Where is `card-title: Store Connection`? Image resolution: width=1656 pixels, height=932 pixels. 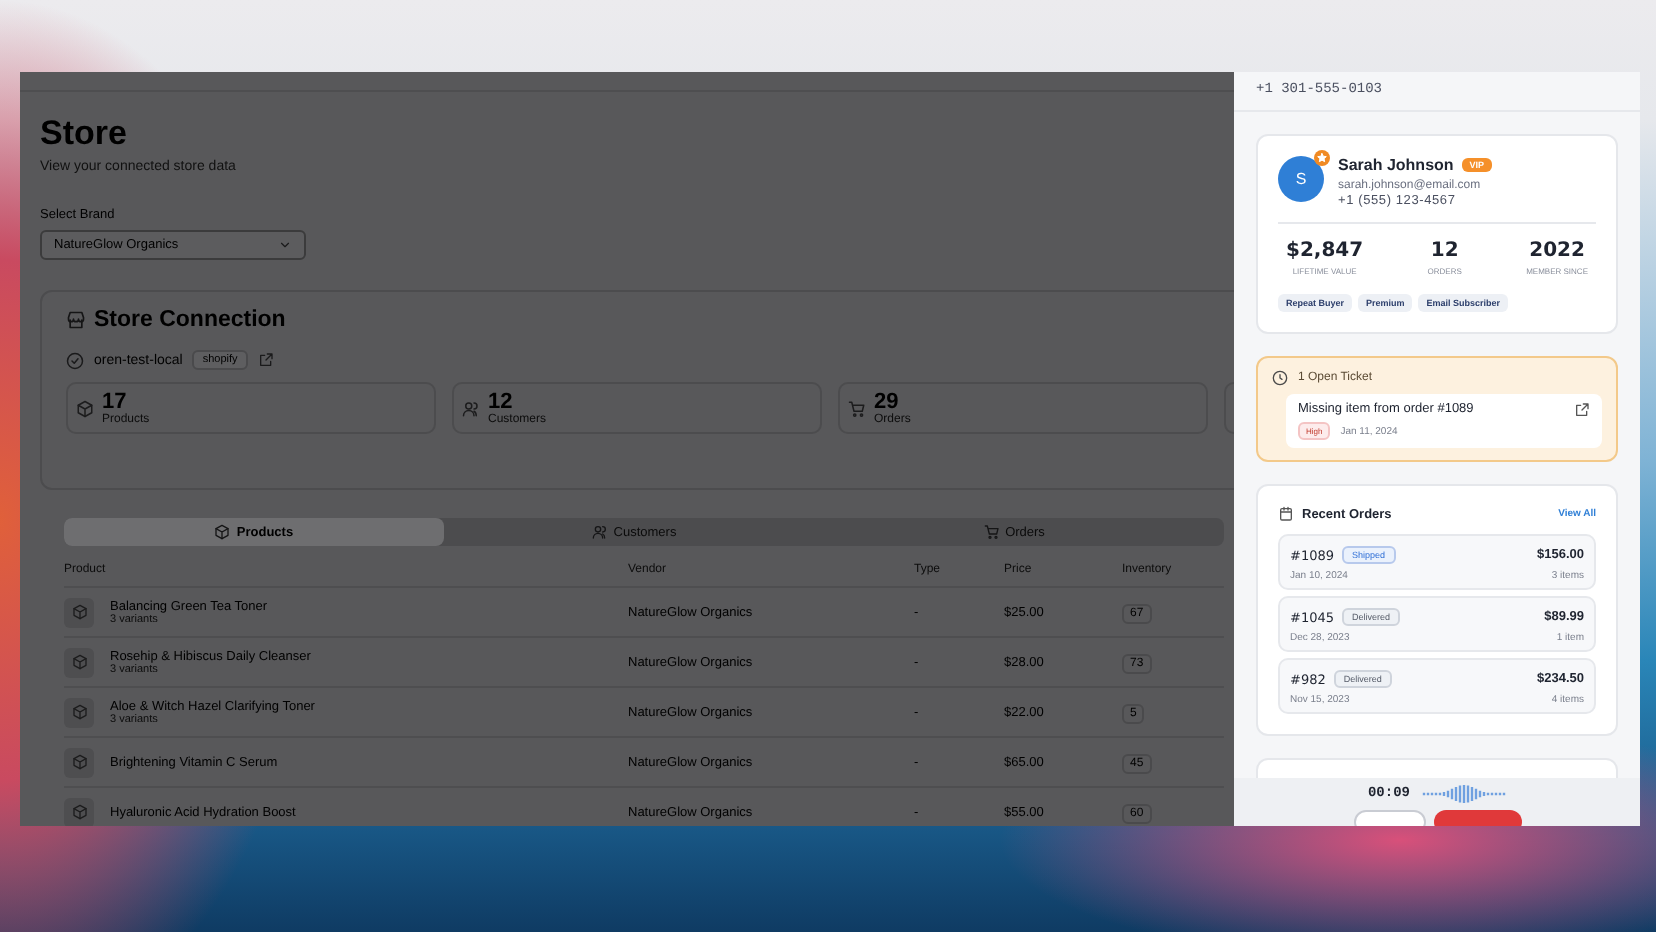
card-title: Store Connection is located at coordinates (190, 320).